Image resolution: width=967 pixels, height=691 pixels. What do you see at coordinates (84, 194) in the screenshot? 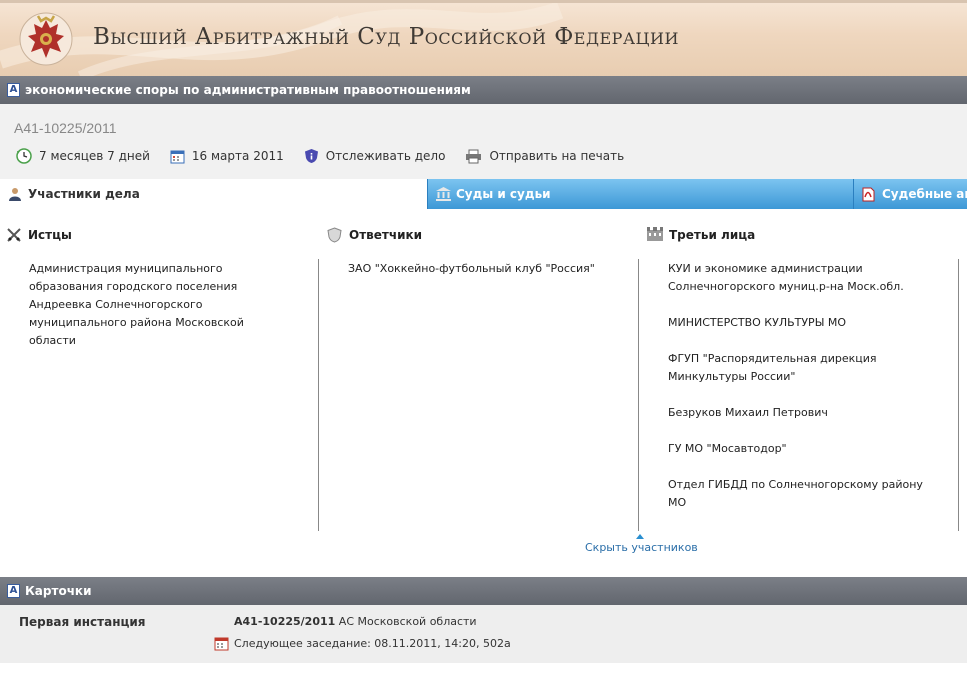
I see `tab-label: Участники дела` at bounding box center [84, 194].